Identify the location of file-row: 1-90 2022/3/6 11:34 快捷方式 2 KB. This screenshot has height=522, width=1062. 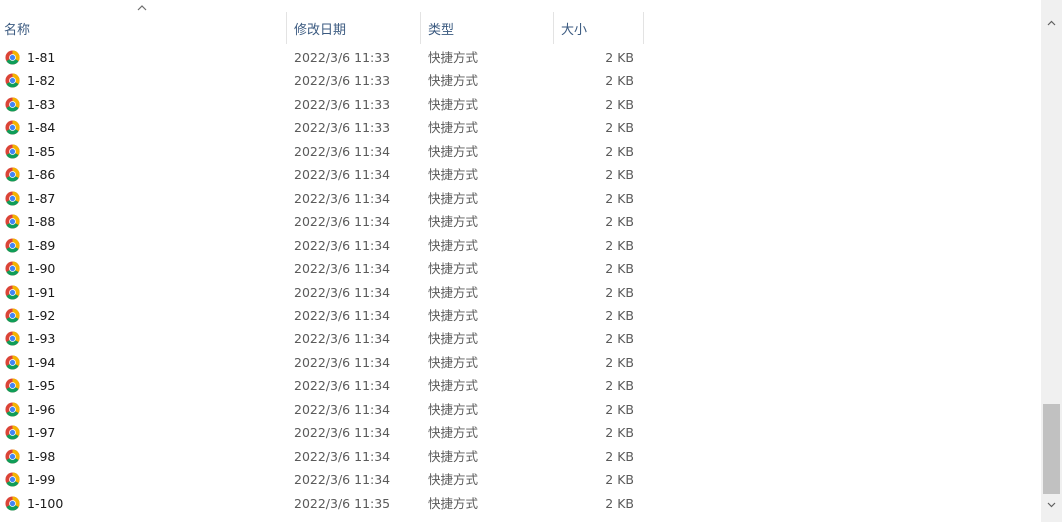
(325, 268).